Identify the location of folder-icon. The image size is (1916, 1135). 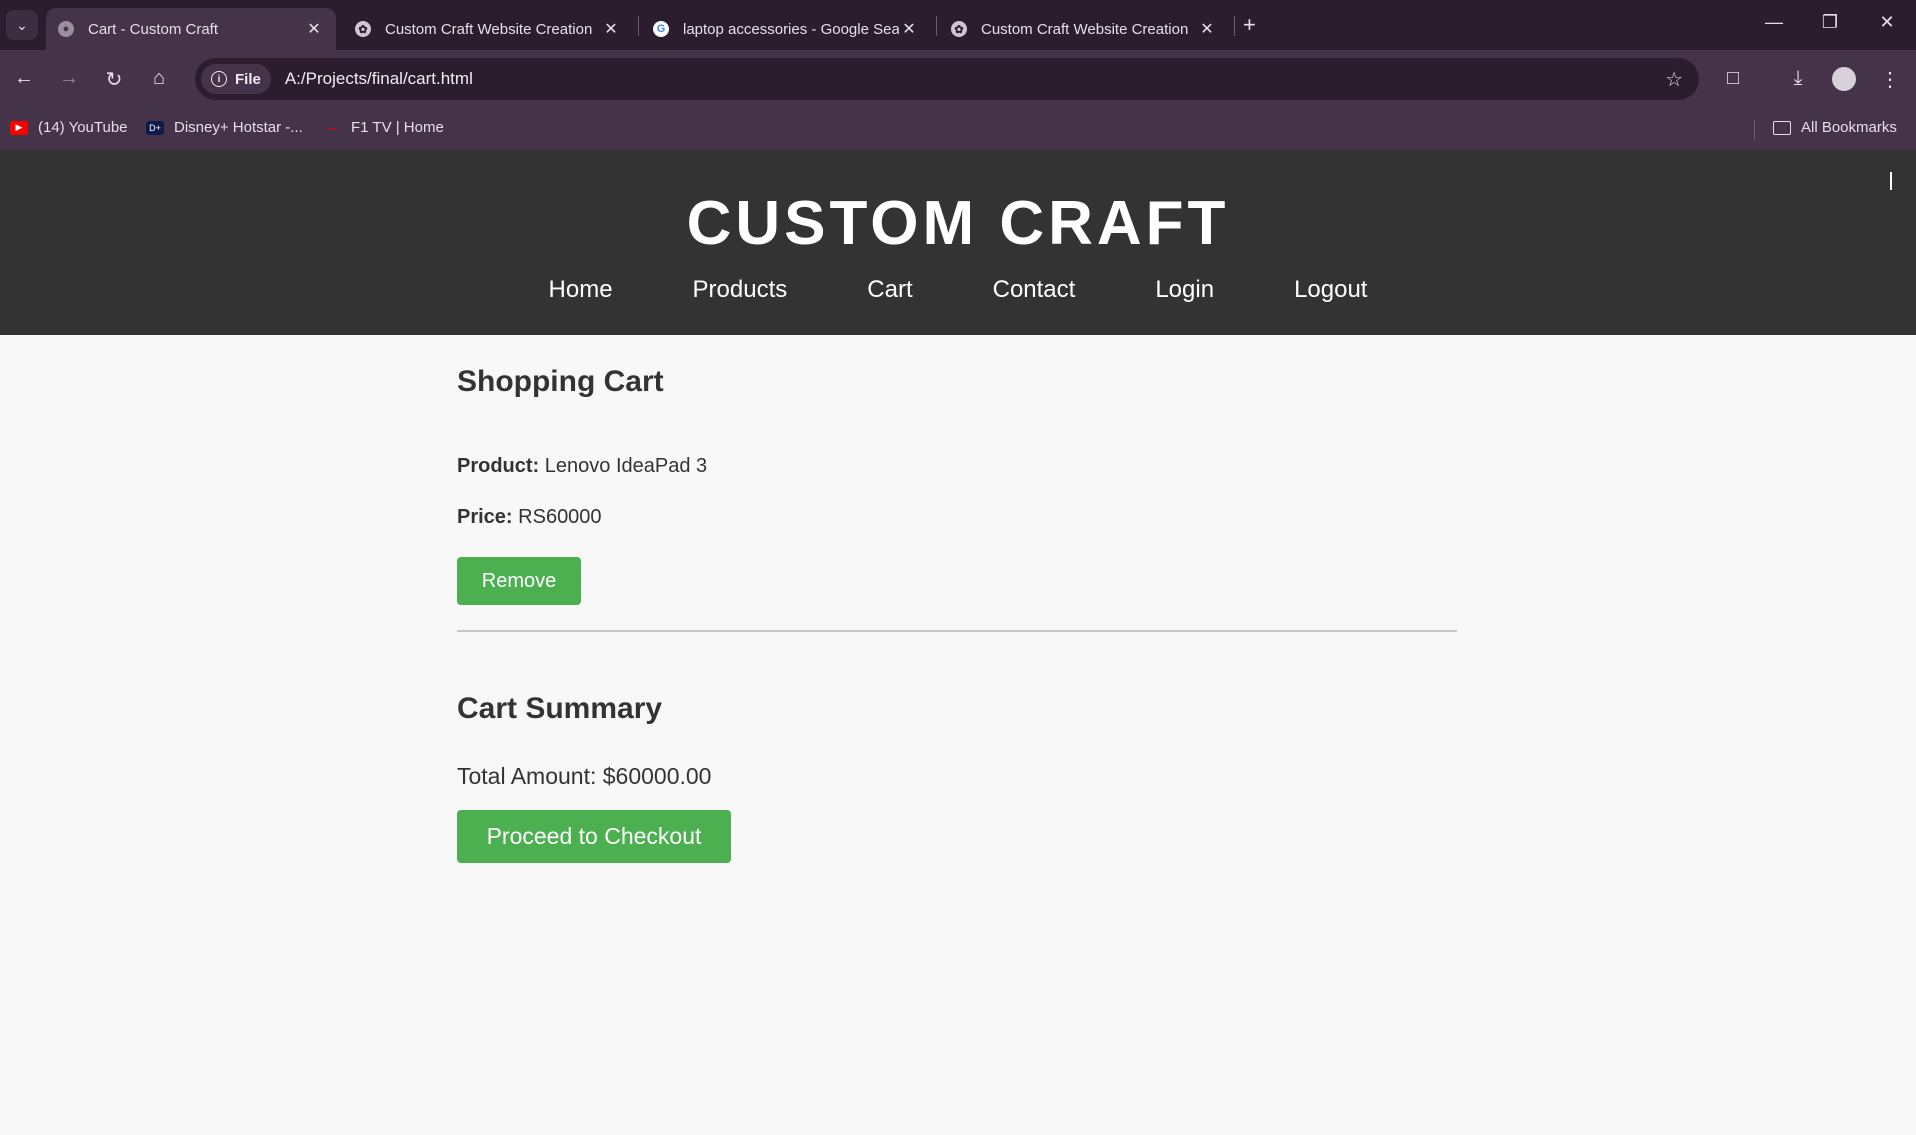
(1782, 127).